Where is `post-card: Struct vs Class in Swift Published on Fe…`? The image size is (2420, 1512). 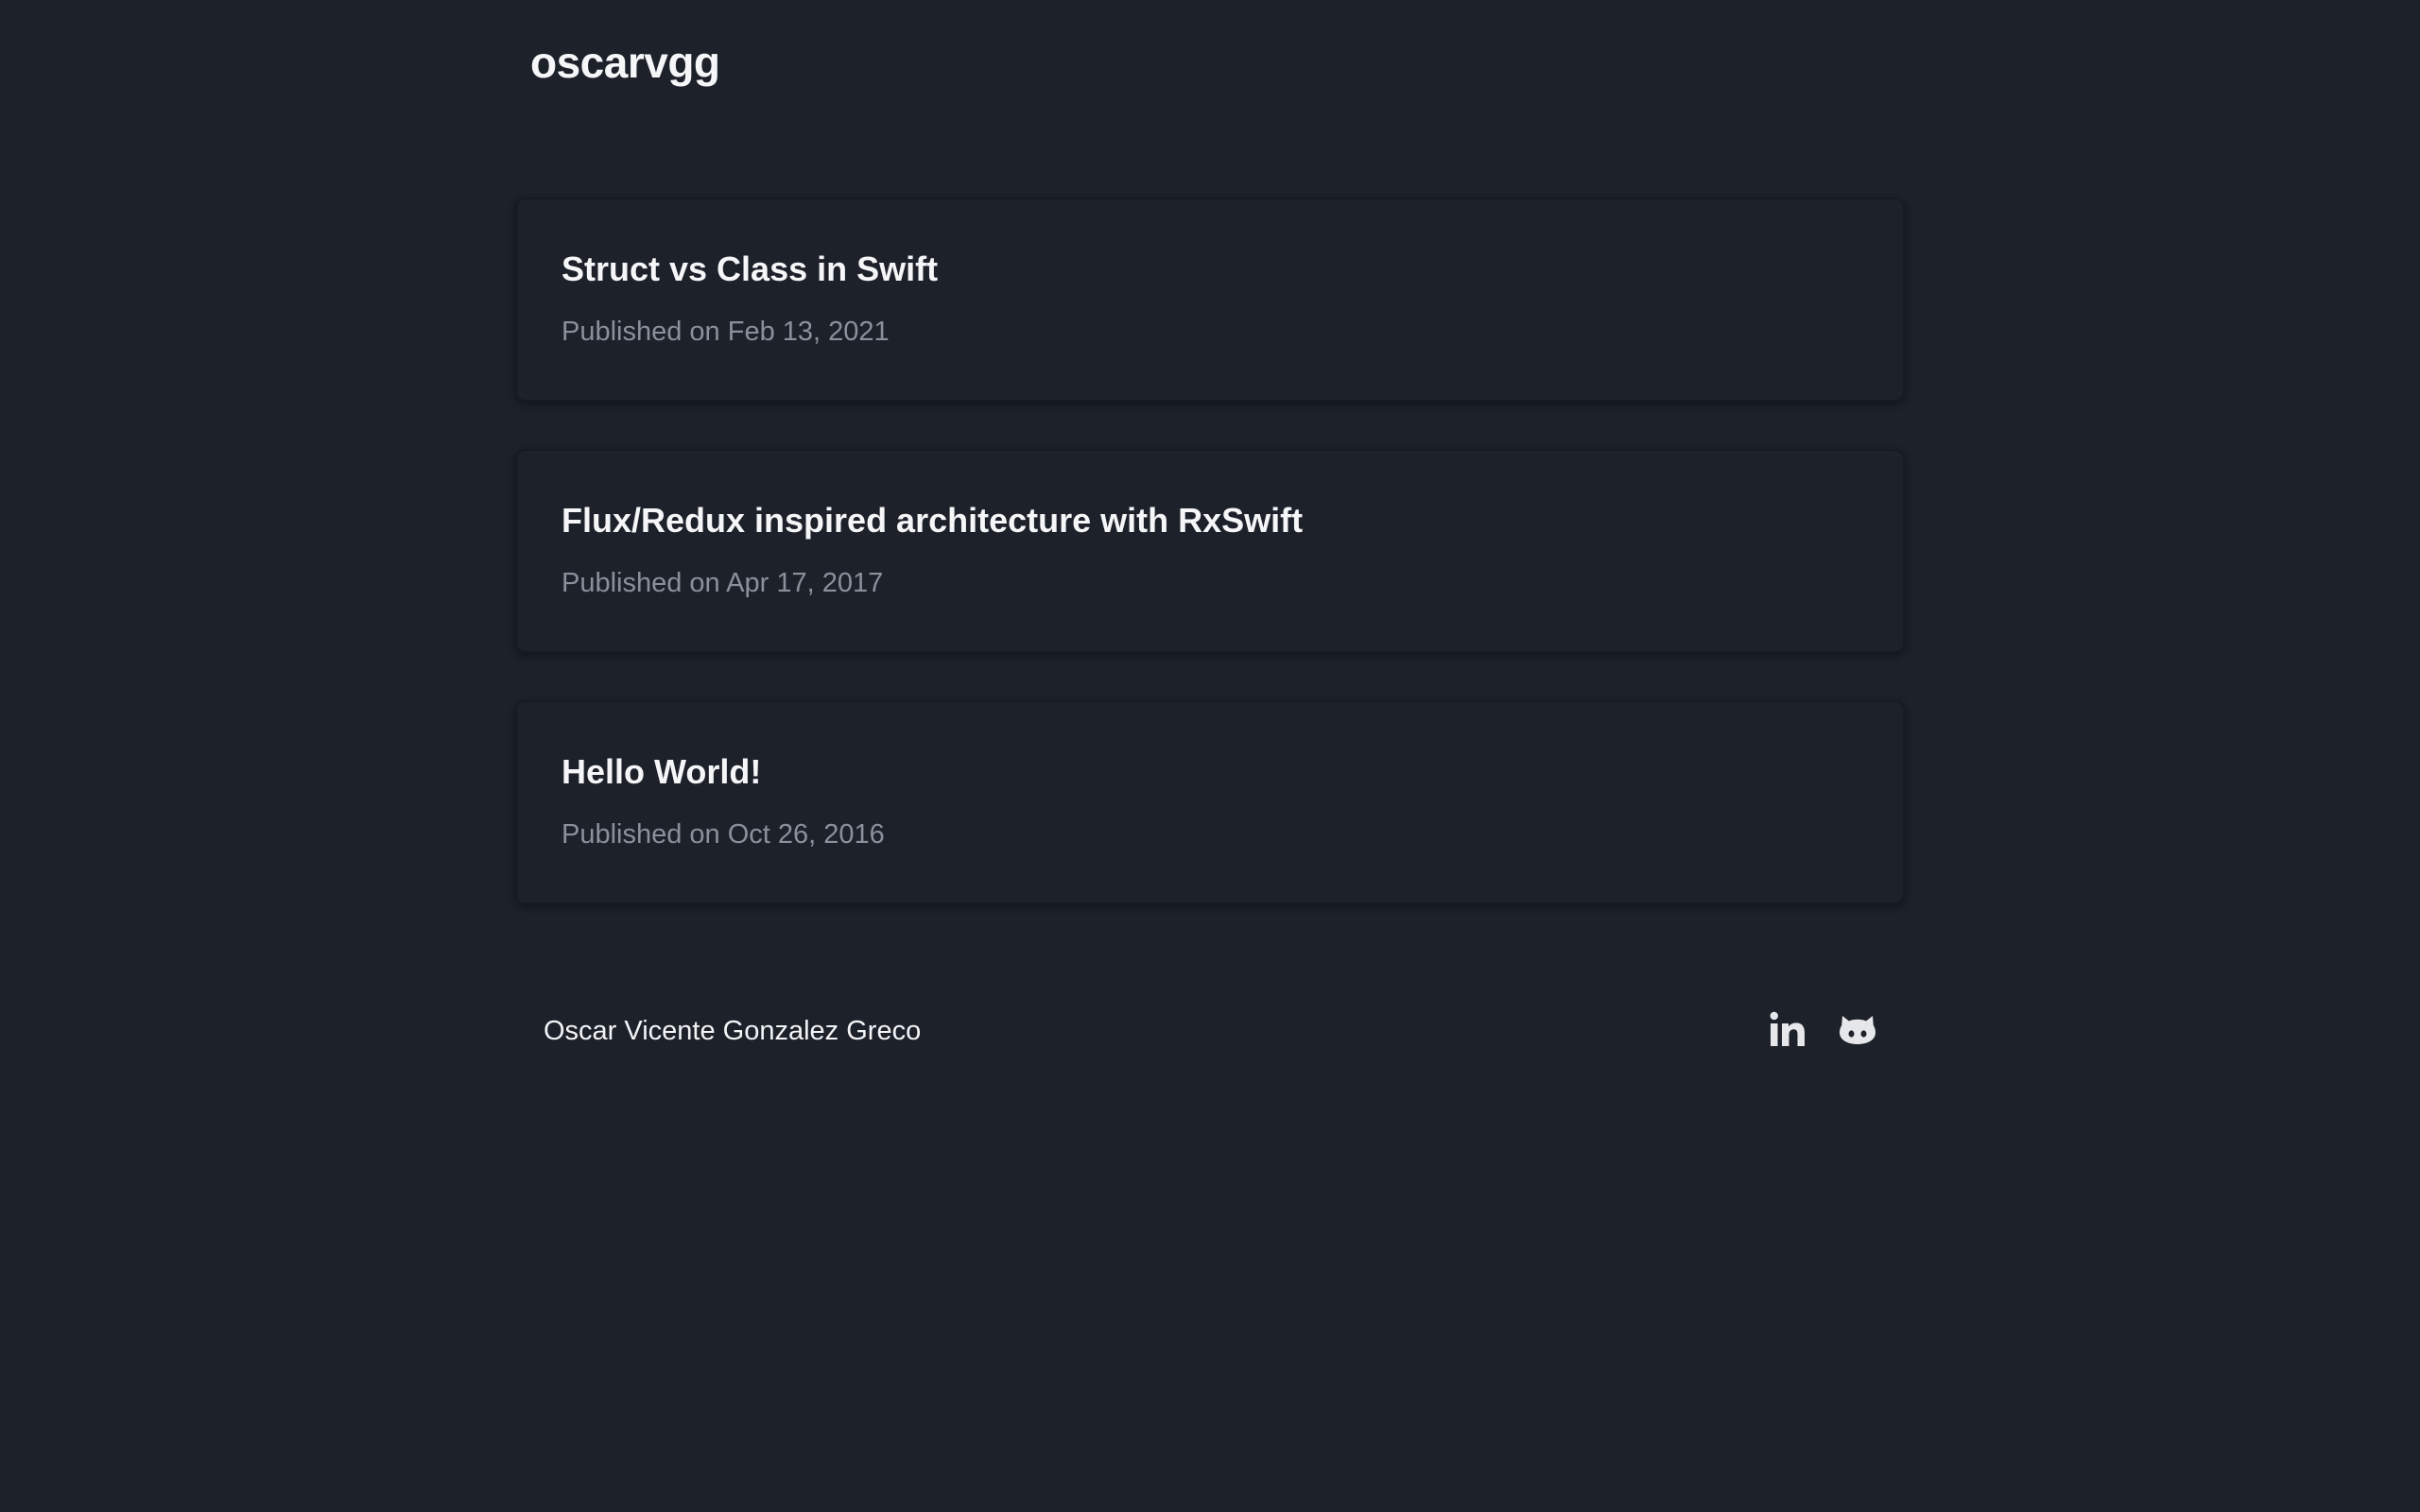
post-card: Struct vs Class in Swift Published on Fe… is located at coordinates (1210, 300).